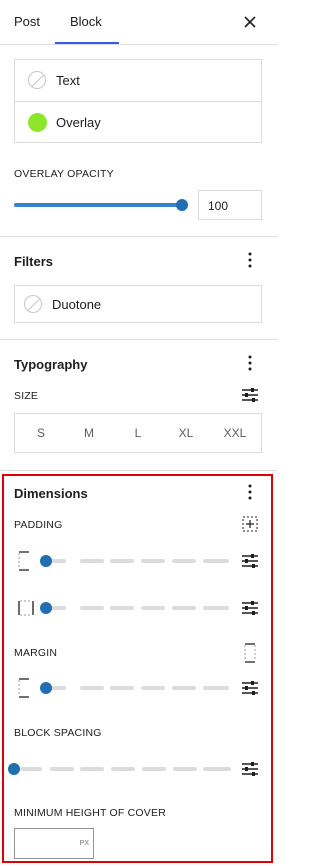 This screenshot has height=866, width=320. Describe the element at coordinates (250, 22) in the screenshot. I see `close-icon` at that location.